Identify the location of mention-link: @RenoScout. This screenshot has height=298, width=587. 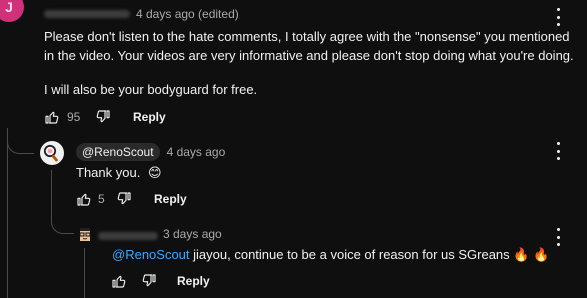
(151, 254).